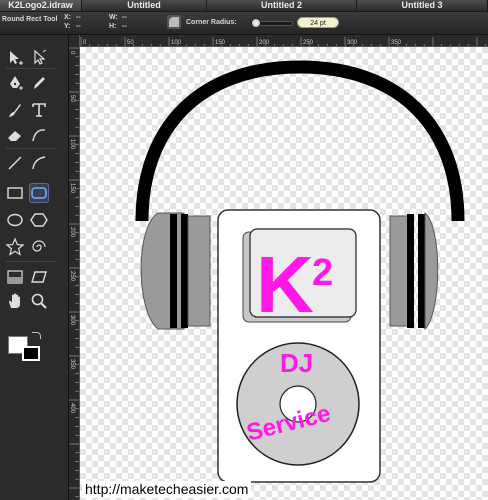  I want to click on corner-radius-icon, so click(174, 22).